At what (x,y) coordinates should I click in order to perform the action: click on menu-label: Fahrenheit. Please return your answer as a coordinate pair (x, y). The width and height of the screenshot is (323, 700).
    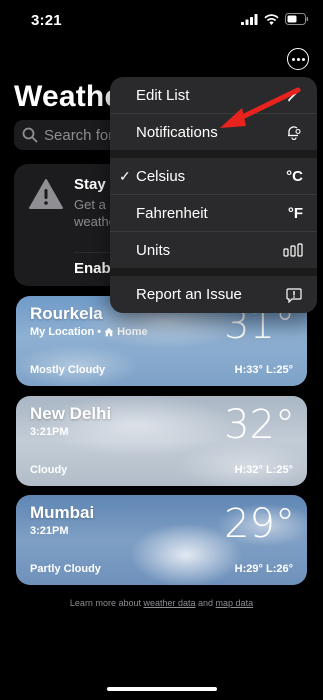
    Looking at the image, I should click on (172, 213).